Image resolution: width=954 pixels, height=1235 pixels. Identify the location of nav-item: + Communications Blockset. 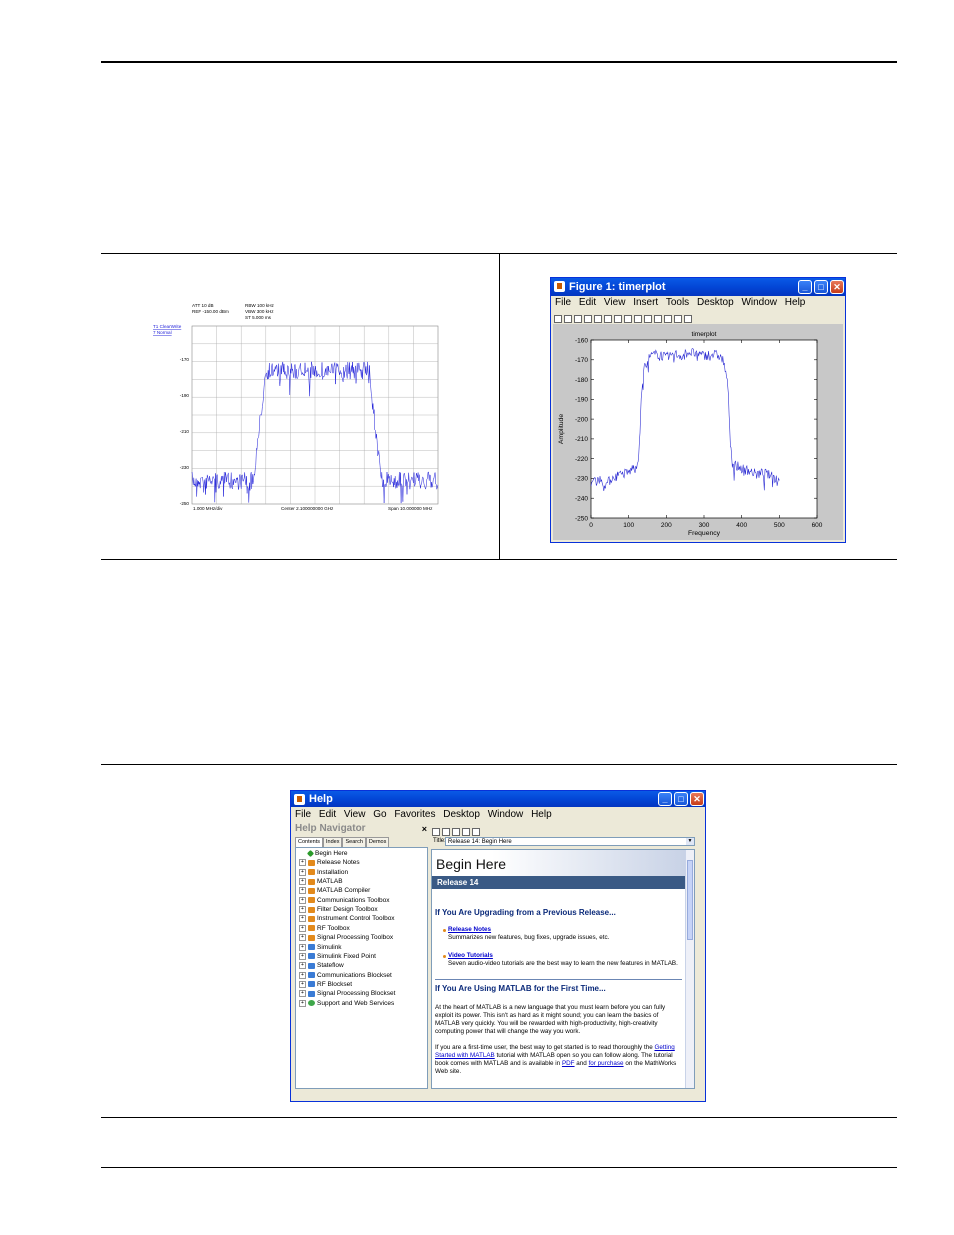
(344, 975).